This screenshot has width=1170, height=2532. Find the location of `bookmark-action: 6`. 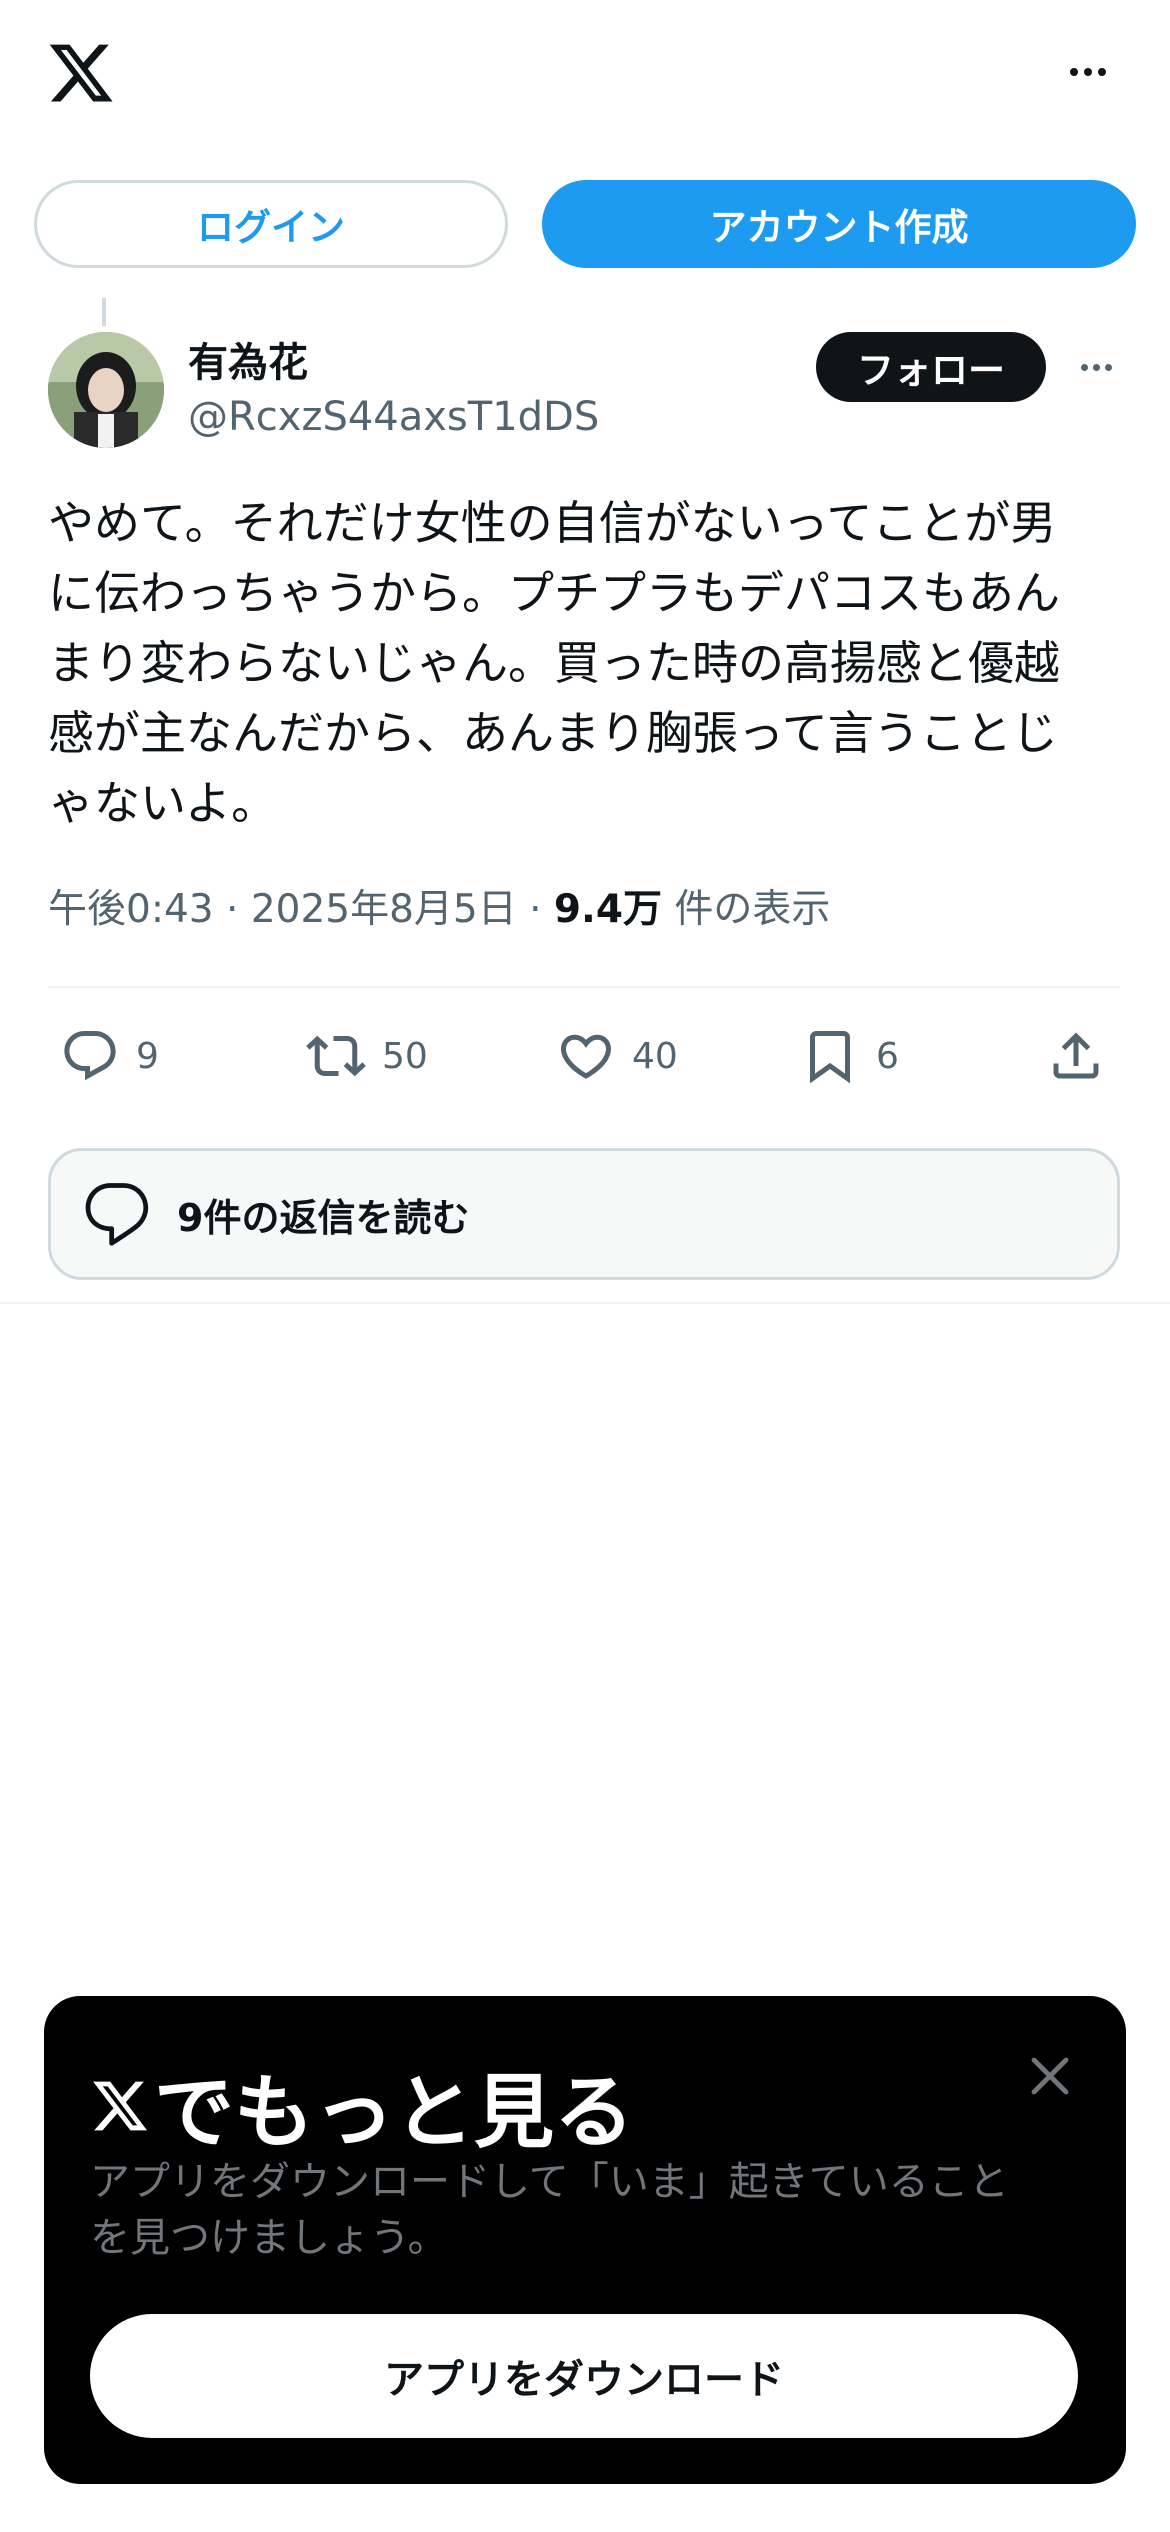

bookmark-action: 6 is located at coordinates (849, 1056).